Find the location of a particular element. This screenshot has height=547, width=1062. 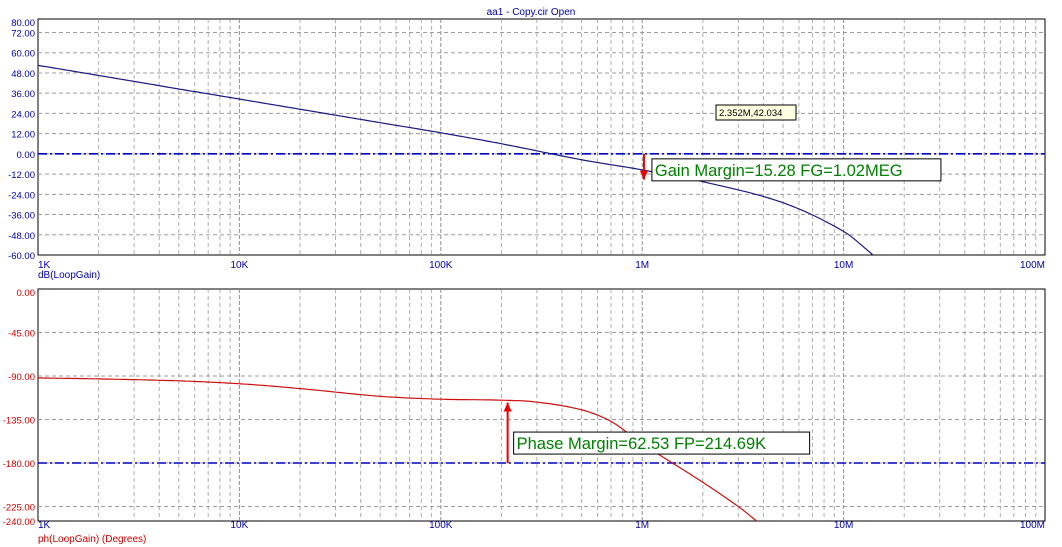

x-tick-label: 1K is located at coordinates (44, 525).